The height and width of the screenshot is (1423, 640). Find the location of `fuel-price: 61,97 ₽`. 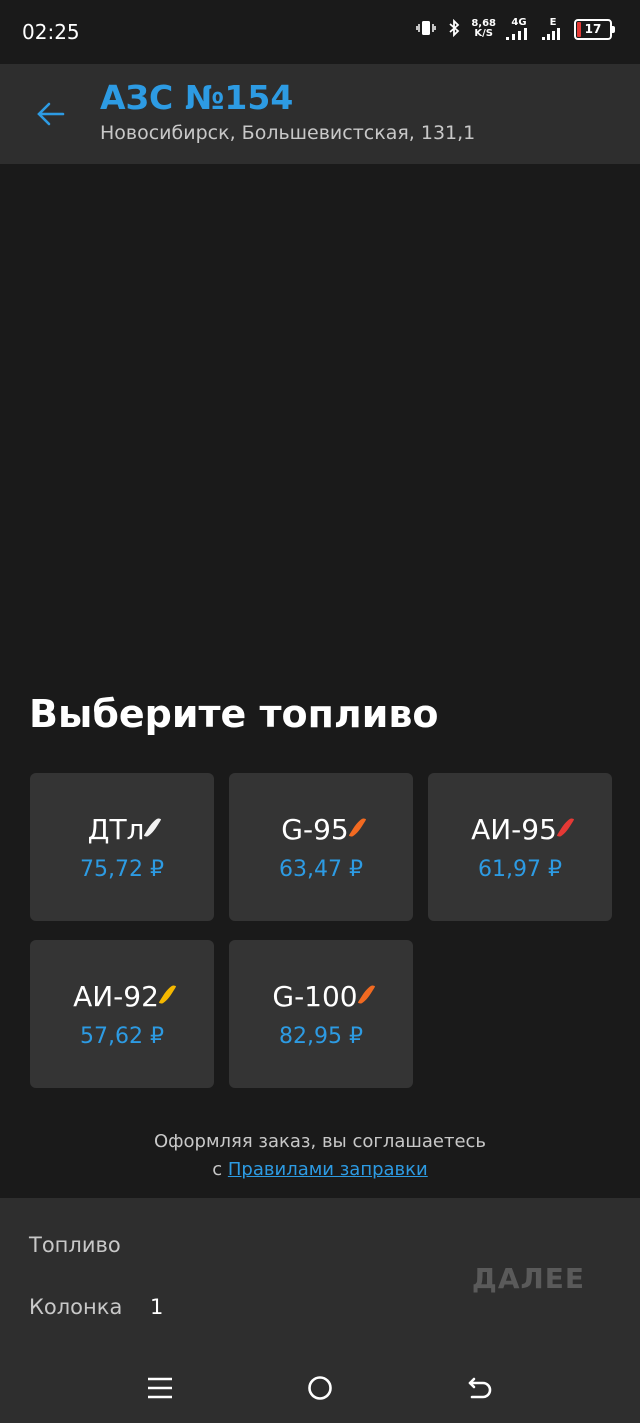

fuel-price: 61,97 ₽ is located at coordinates (520, 869).